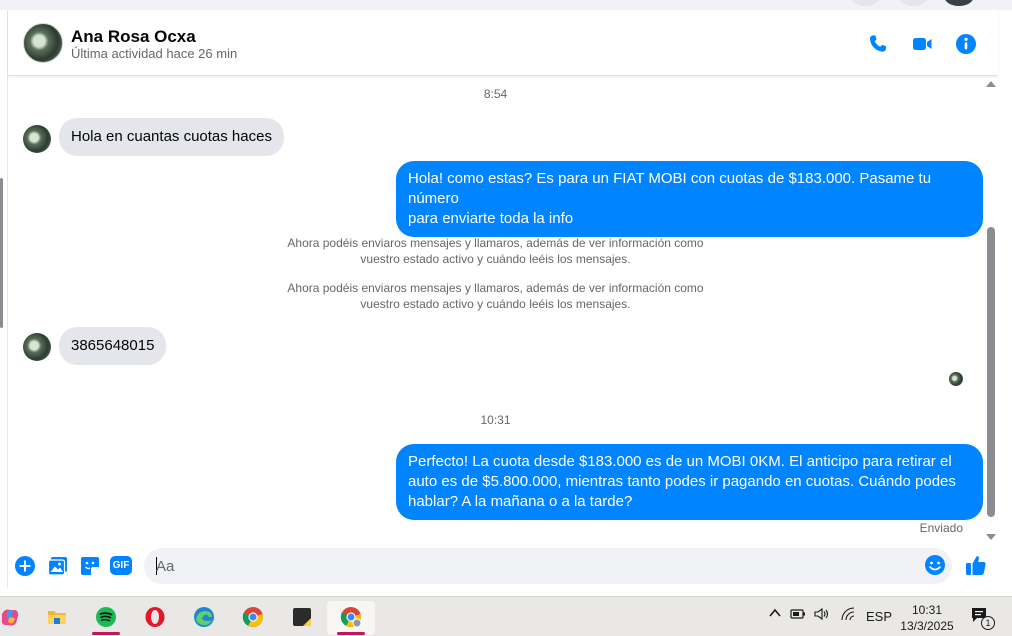 The width and height of the screenshot is (1012, 636). I want to click on notification-icon: 1, so click(982, 618).